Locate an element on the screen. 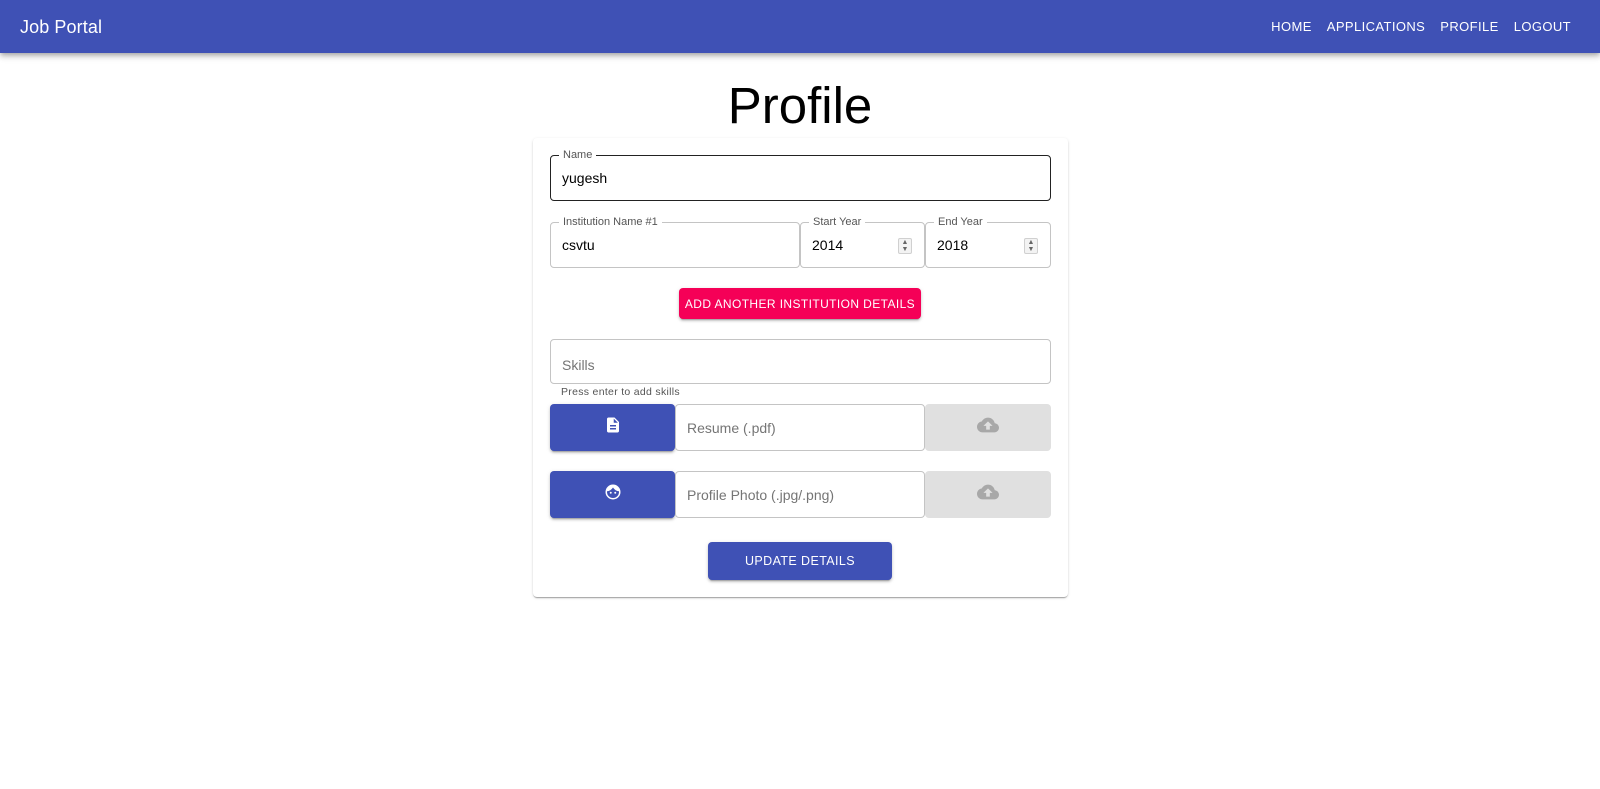 This screenshot has height=789, width=1600. nav-home-button: Home is located at coordinates (1291, 26).